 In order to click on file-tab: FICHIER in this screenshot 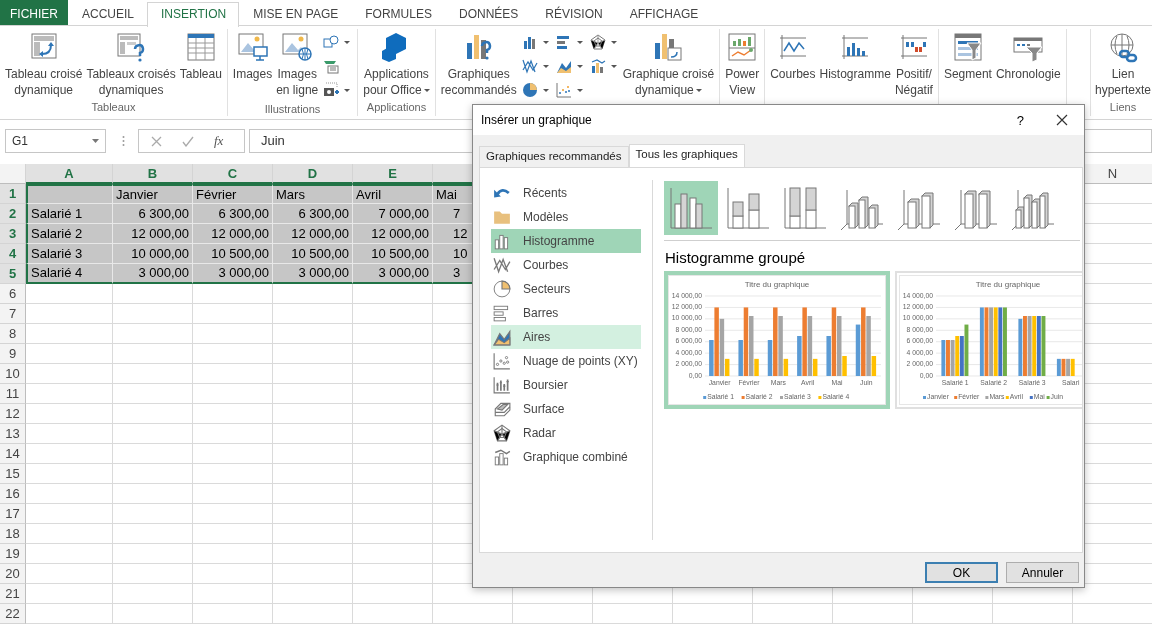, I will do `click(34, 12)`.